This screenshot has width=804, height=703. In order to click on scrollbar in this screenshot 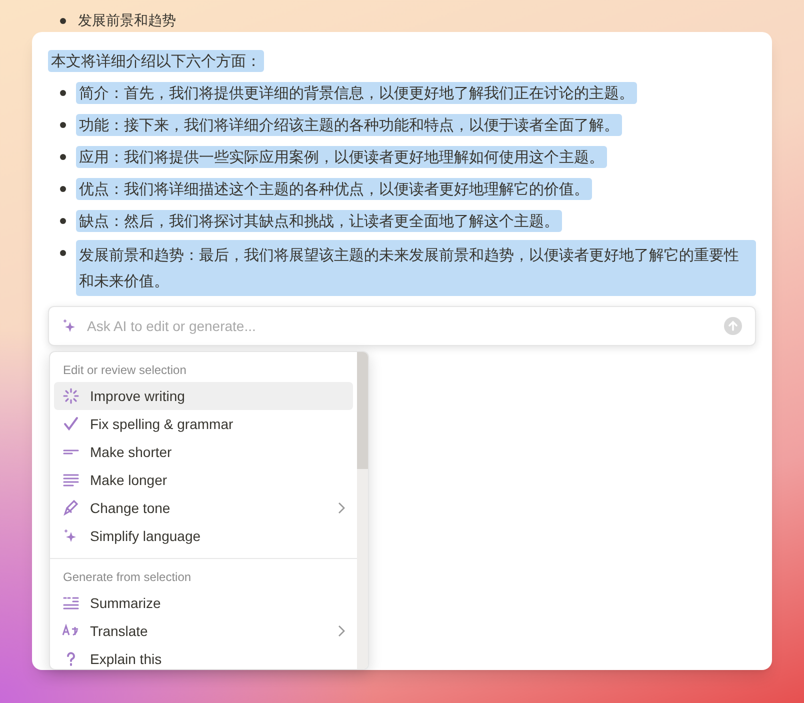, I will do `click(362, 510)`.